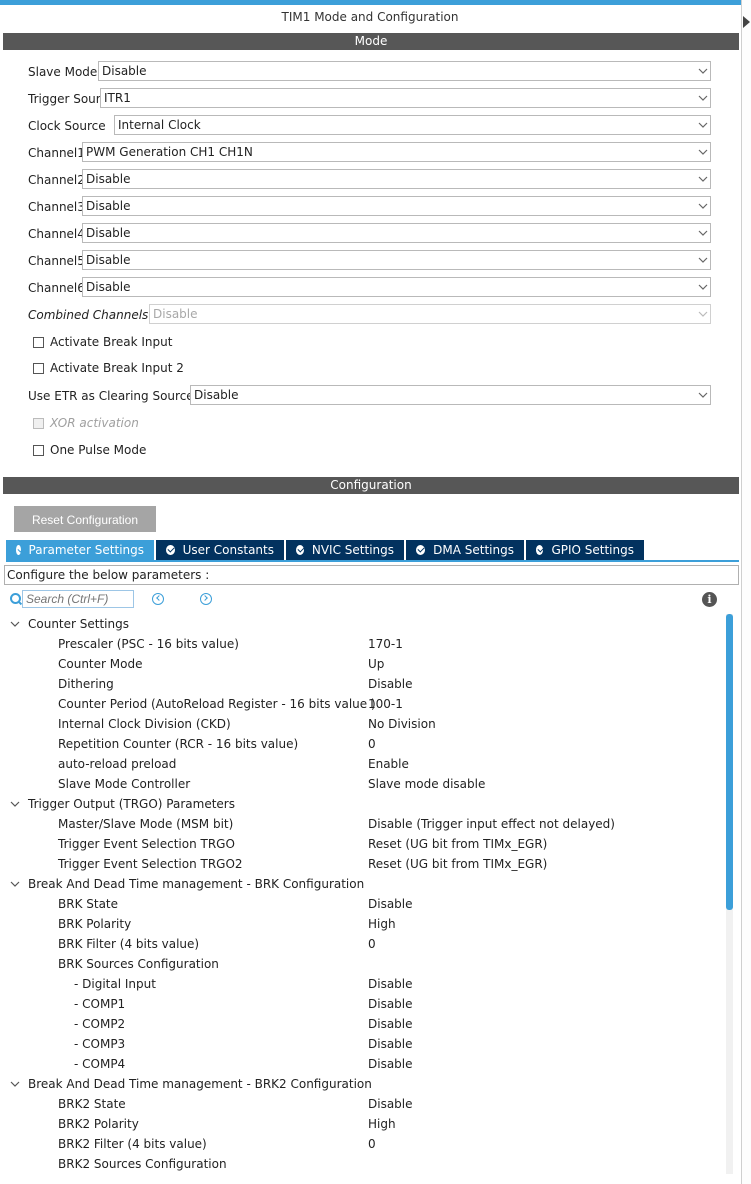 The width and height of the screenshot is (751, 1184). I want to click on configuration-header: Configuration, so click(371, 485).